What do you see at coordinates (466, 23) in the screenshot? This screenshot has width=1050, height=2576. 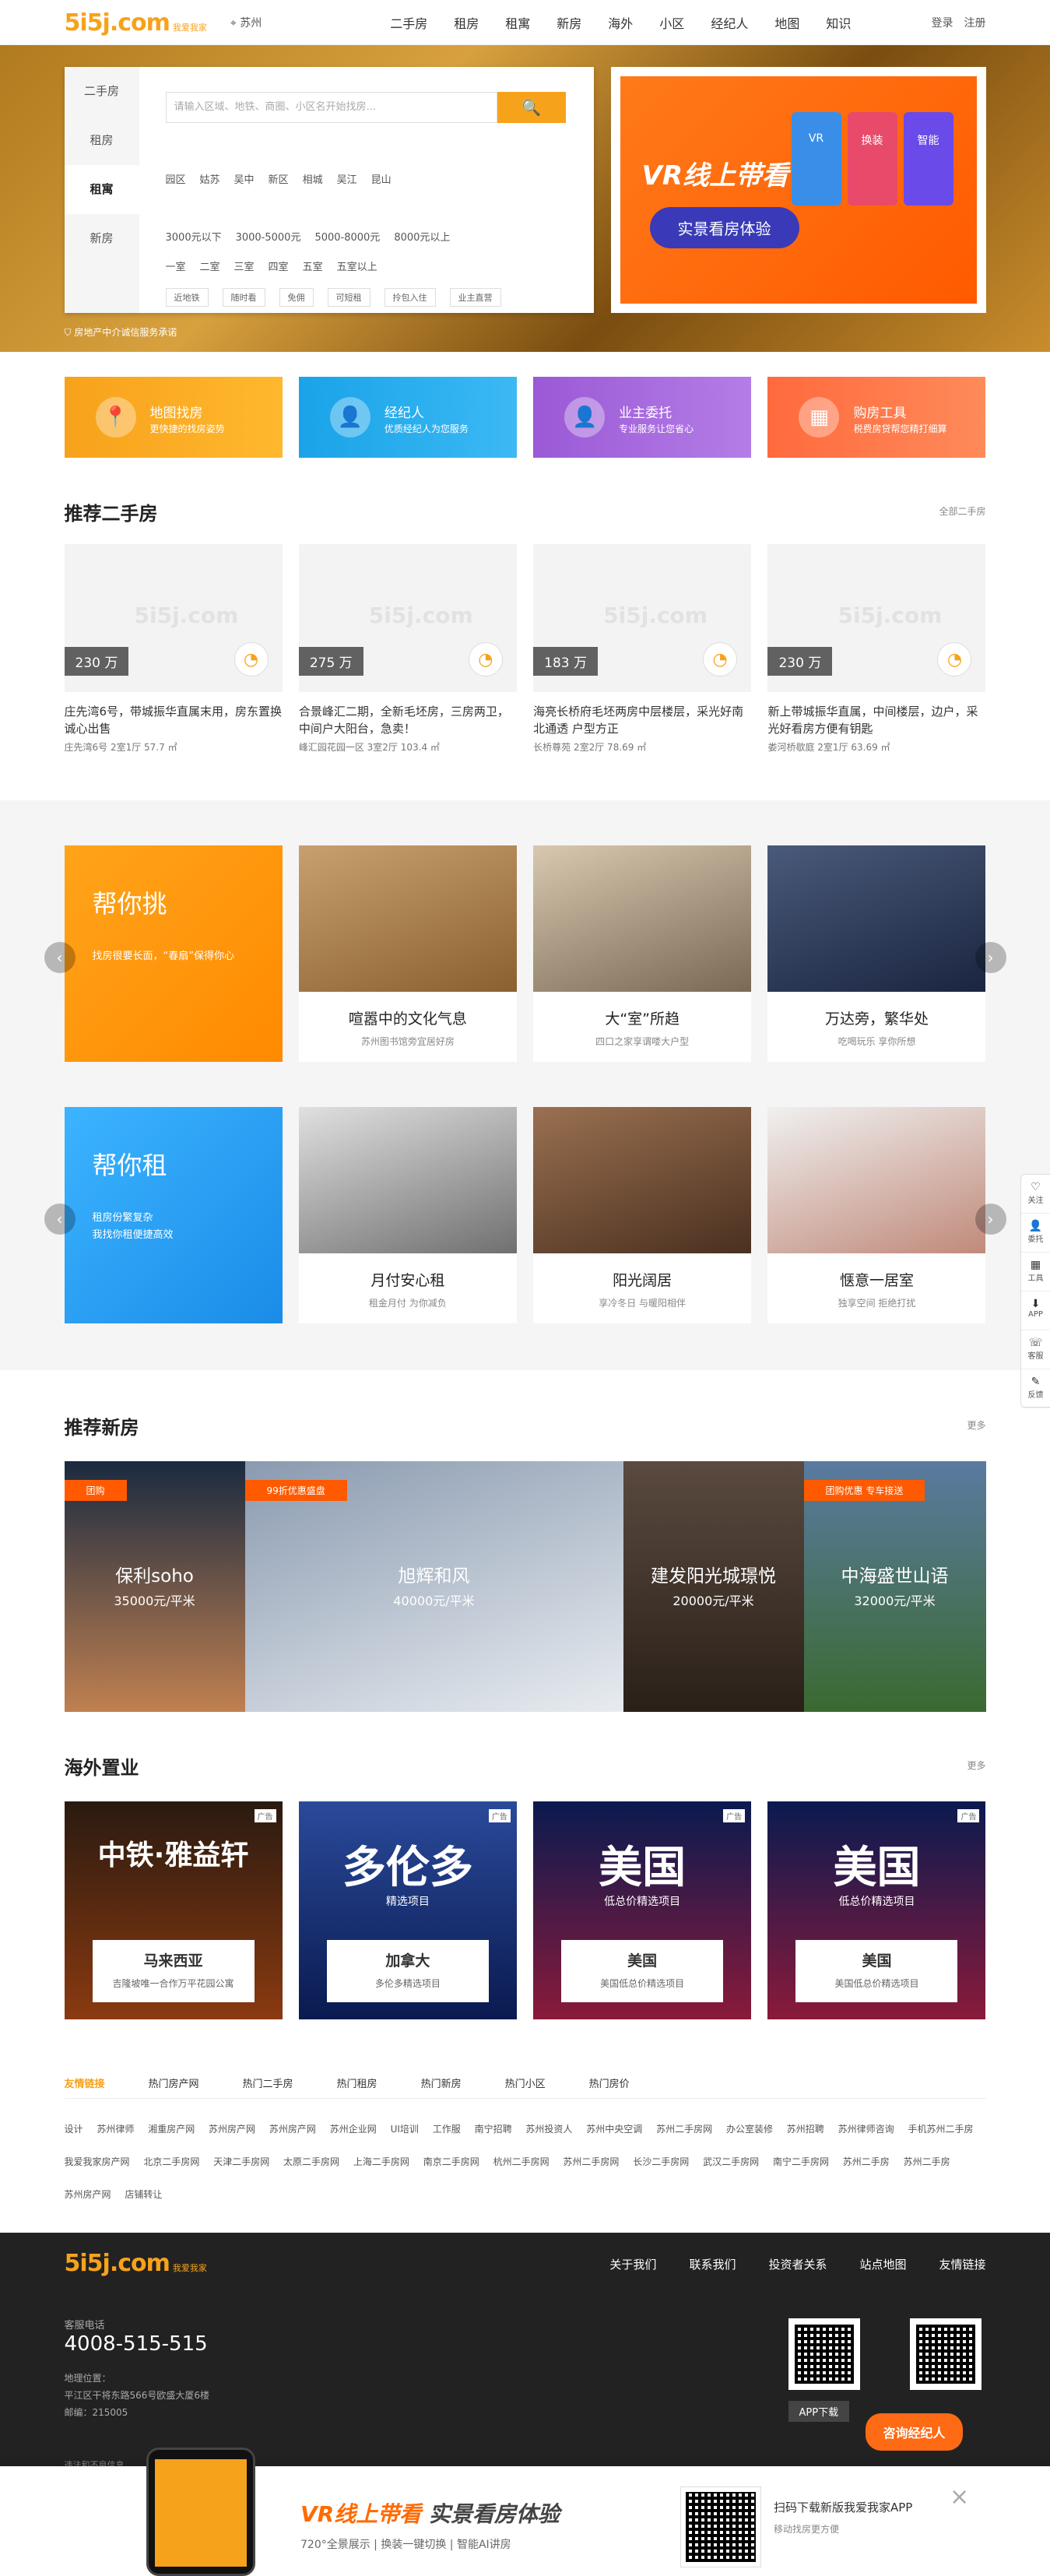 I see `nav-item: 租房` at bounding box center [466, 23].